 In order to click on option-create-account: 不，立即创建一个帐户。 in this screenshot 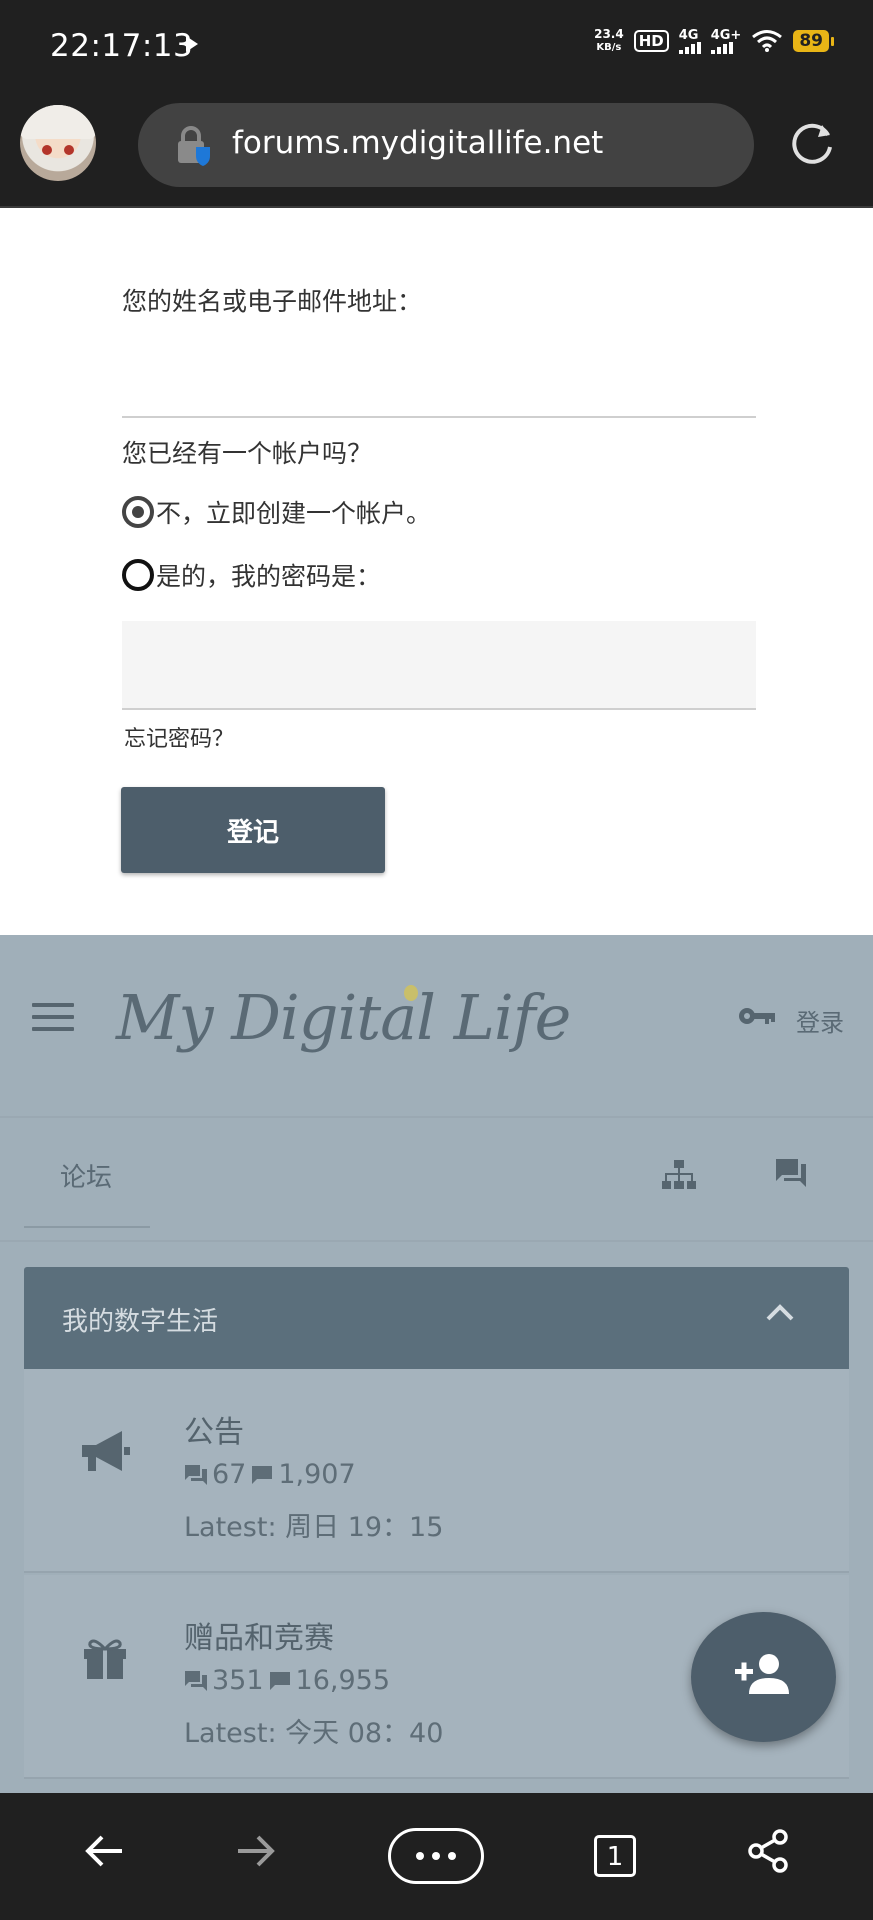, I will do `click(276, 512)`.